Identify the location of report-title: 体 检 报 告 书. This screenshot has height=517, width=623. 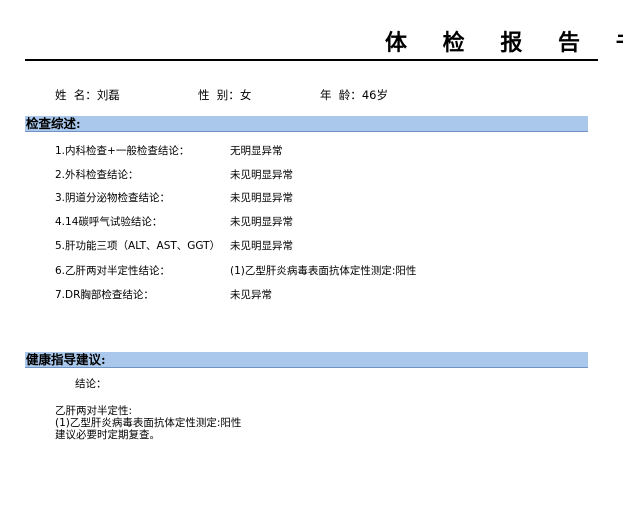
(504, 43).